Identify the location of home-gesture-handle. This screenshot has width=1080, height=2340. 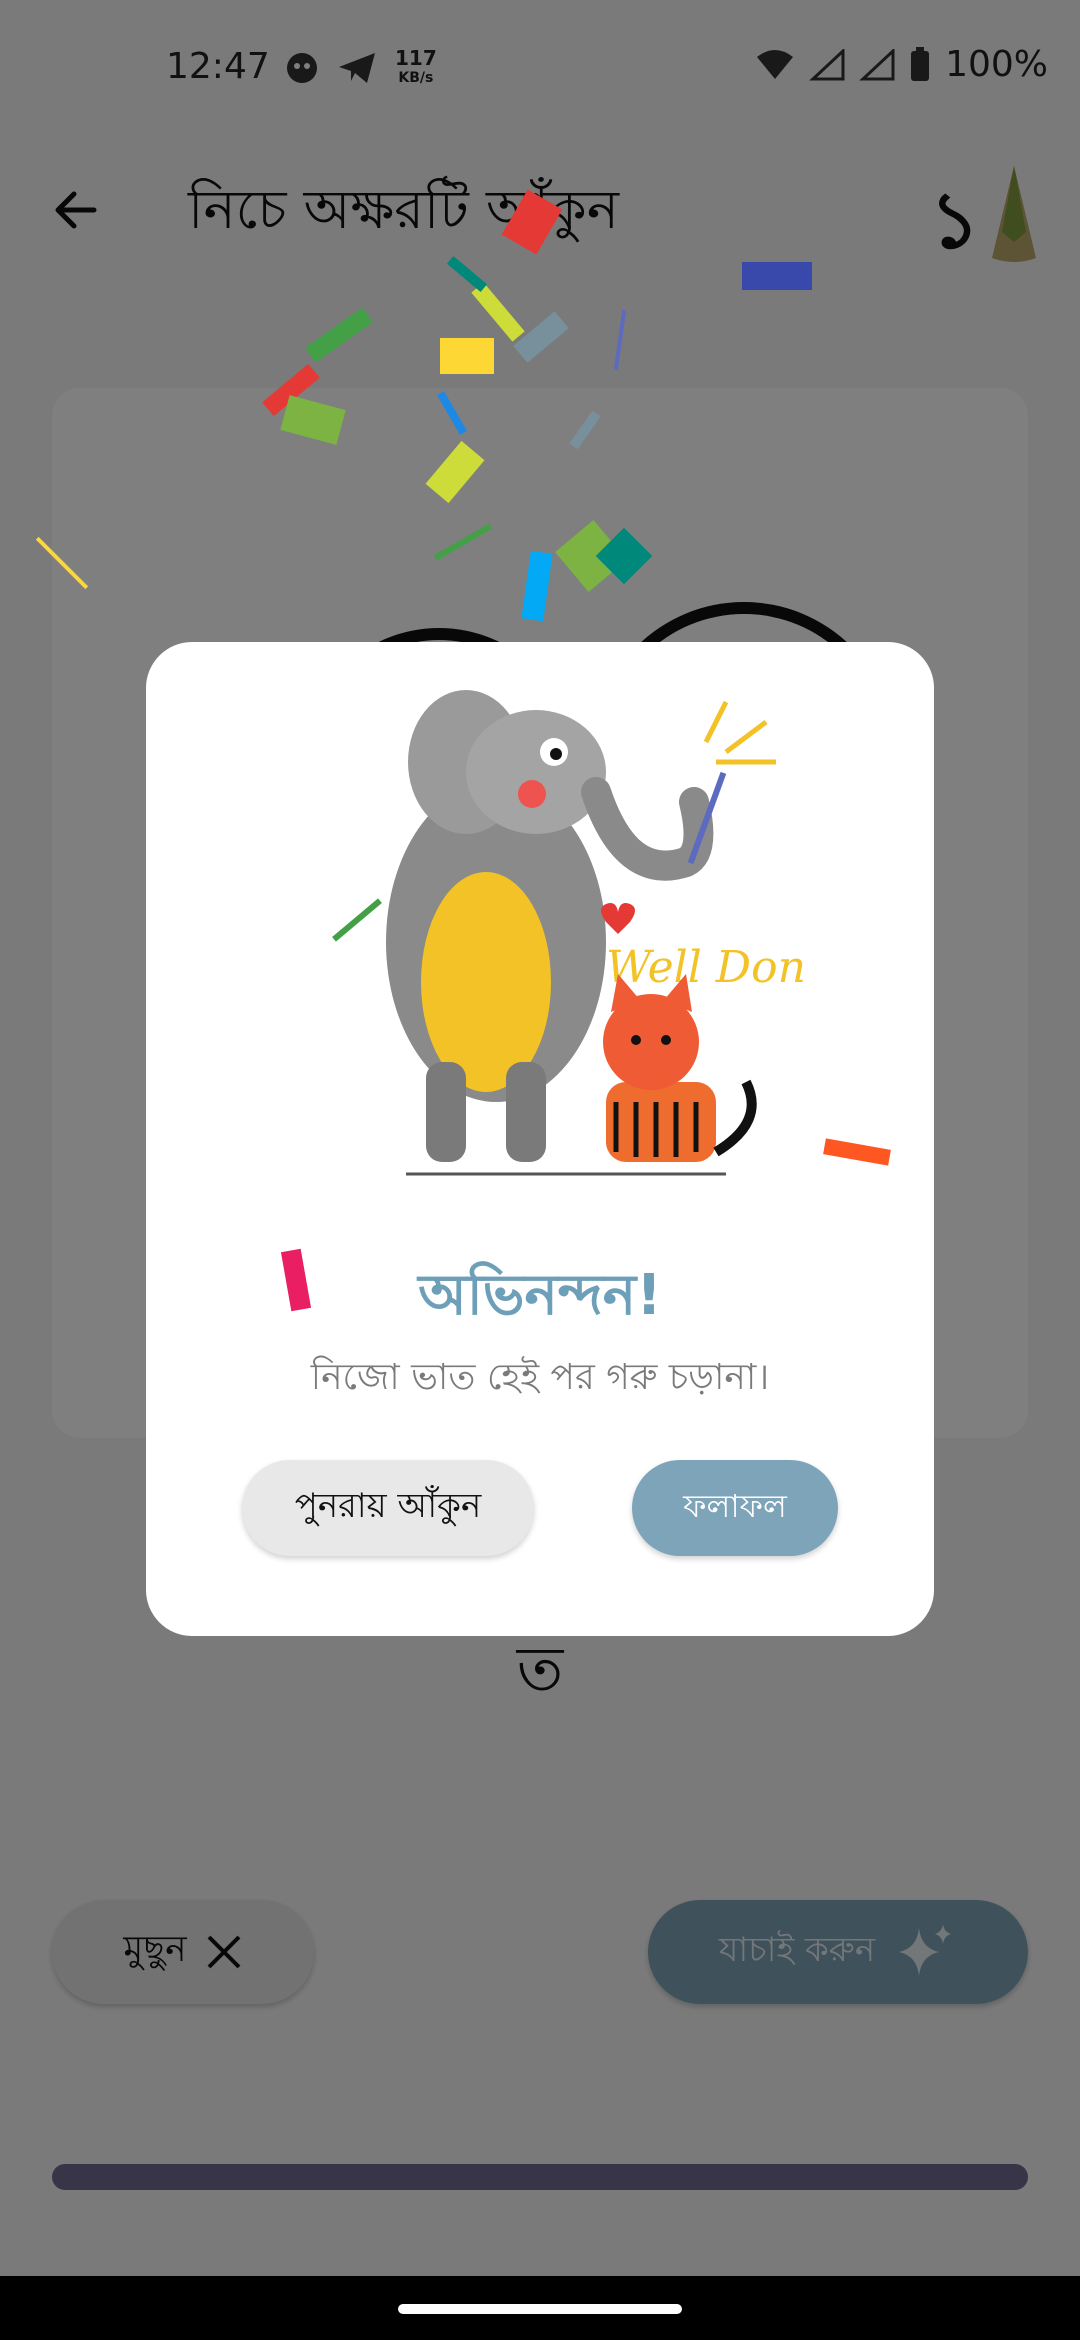
(540, 2309).